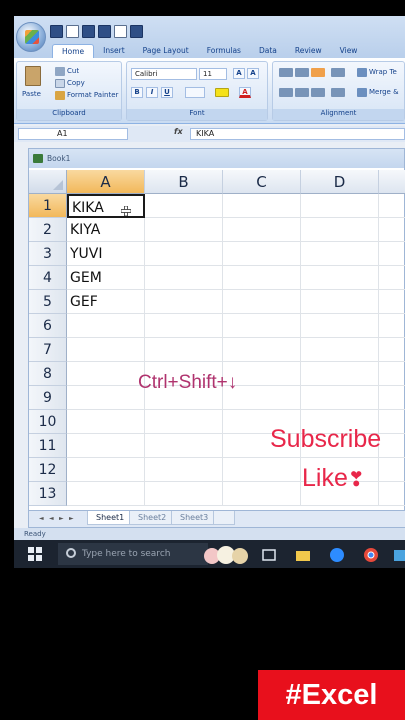  What do you see at coordinates (262, 206) in the screenshot?
I see `cell-c1` at bounding box center [262, 206].